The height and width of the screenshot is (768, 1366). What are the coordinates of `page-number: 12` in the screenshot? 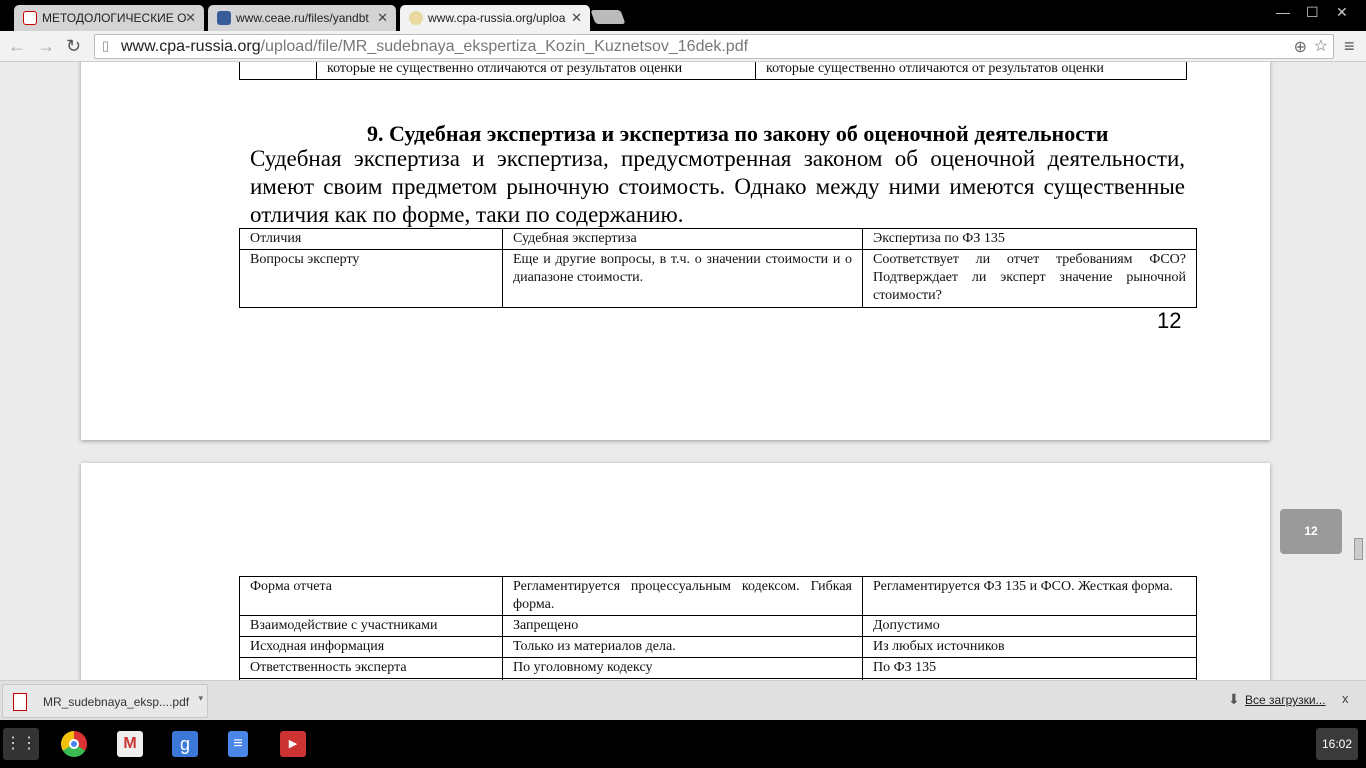 It's located at (1169, 320).